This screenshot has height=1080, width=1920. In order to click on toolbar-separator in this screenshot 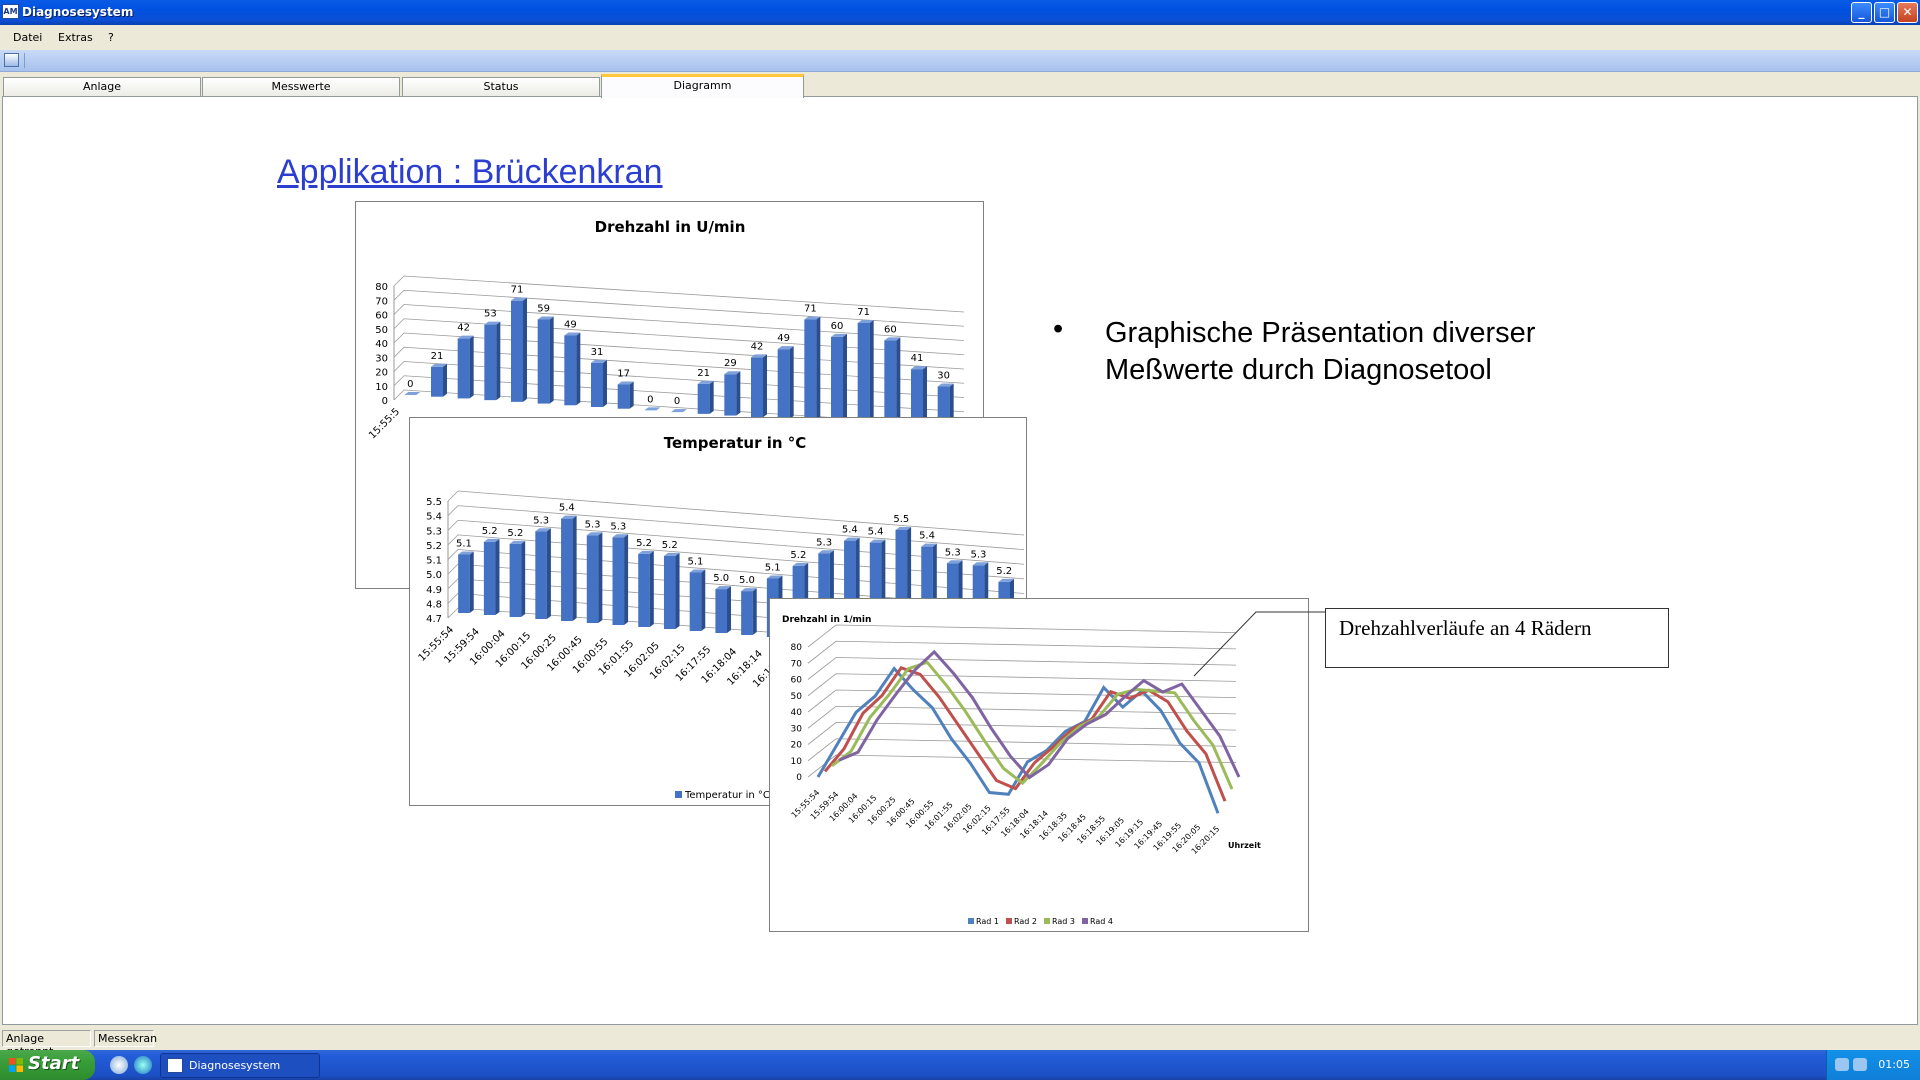, I will do `click(24, 60)`.